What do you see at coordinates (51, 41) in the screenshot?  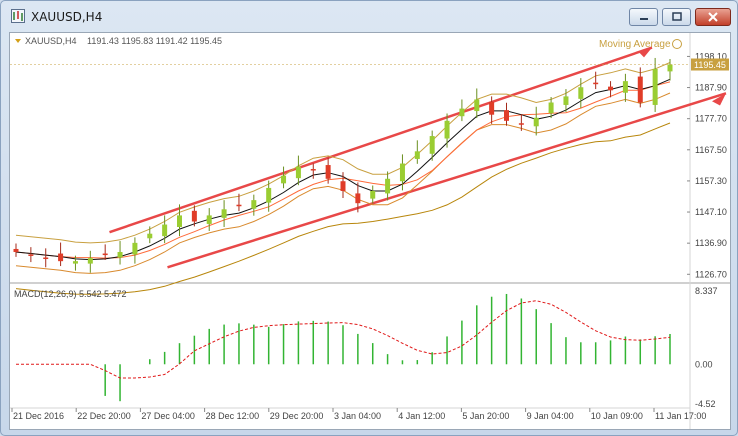 I see `chart-symbol-label: XAUUSD,H4` at bounding box center [51, 41].